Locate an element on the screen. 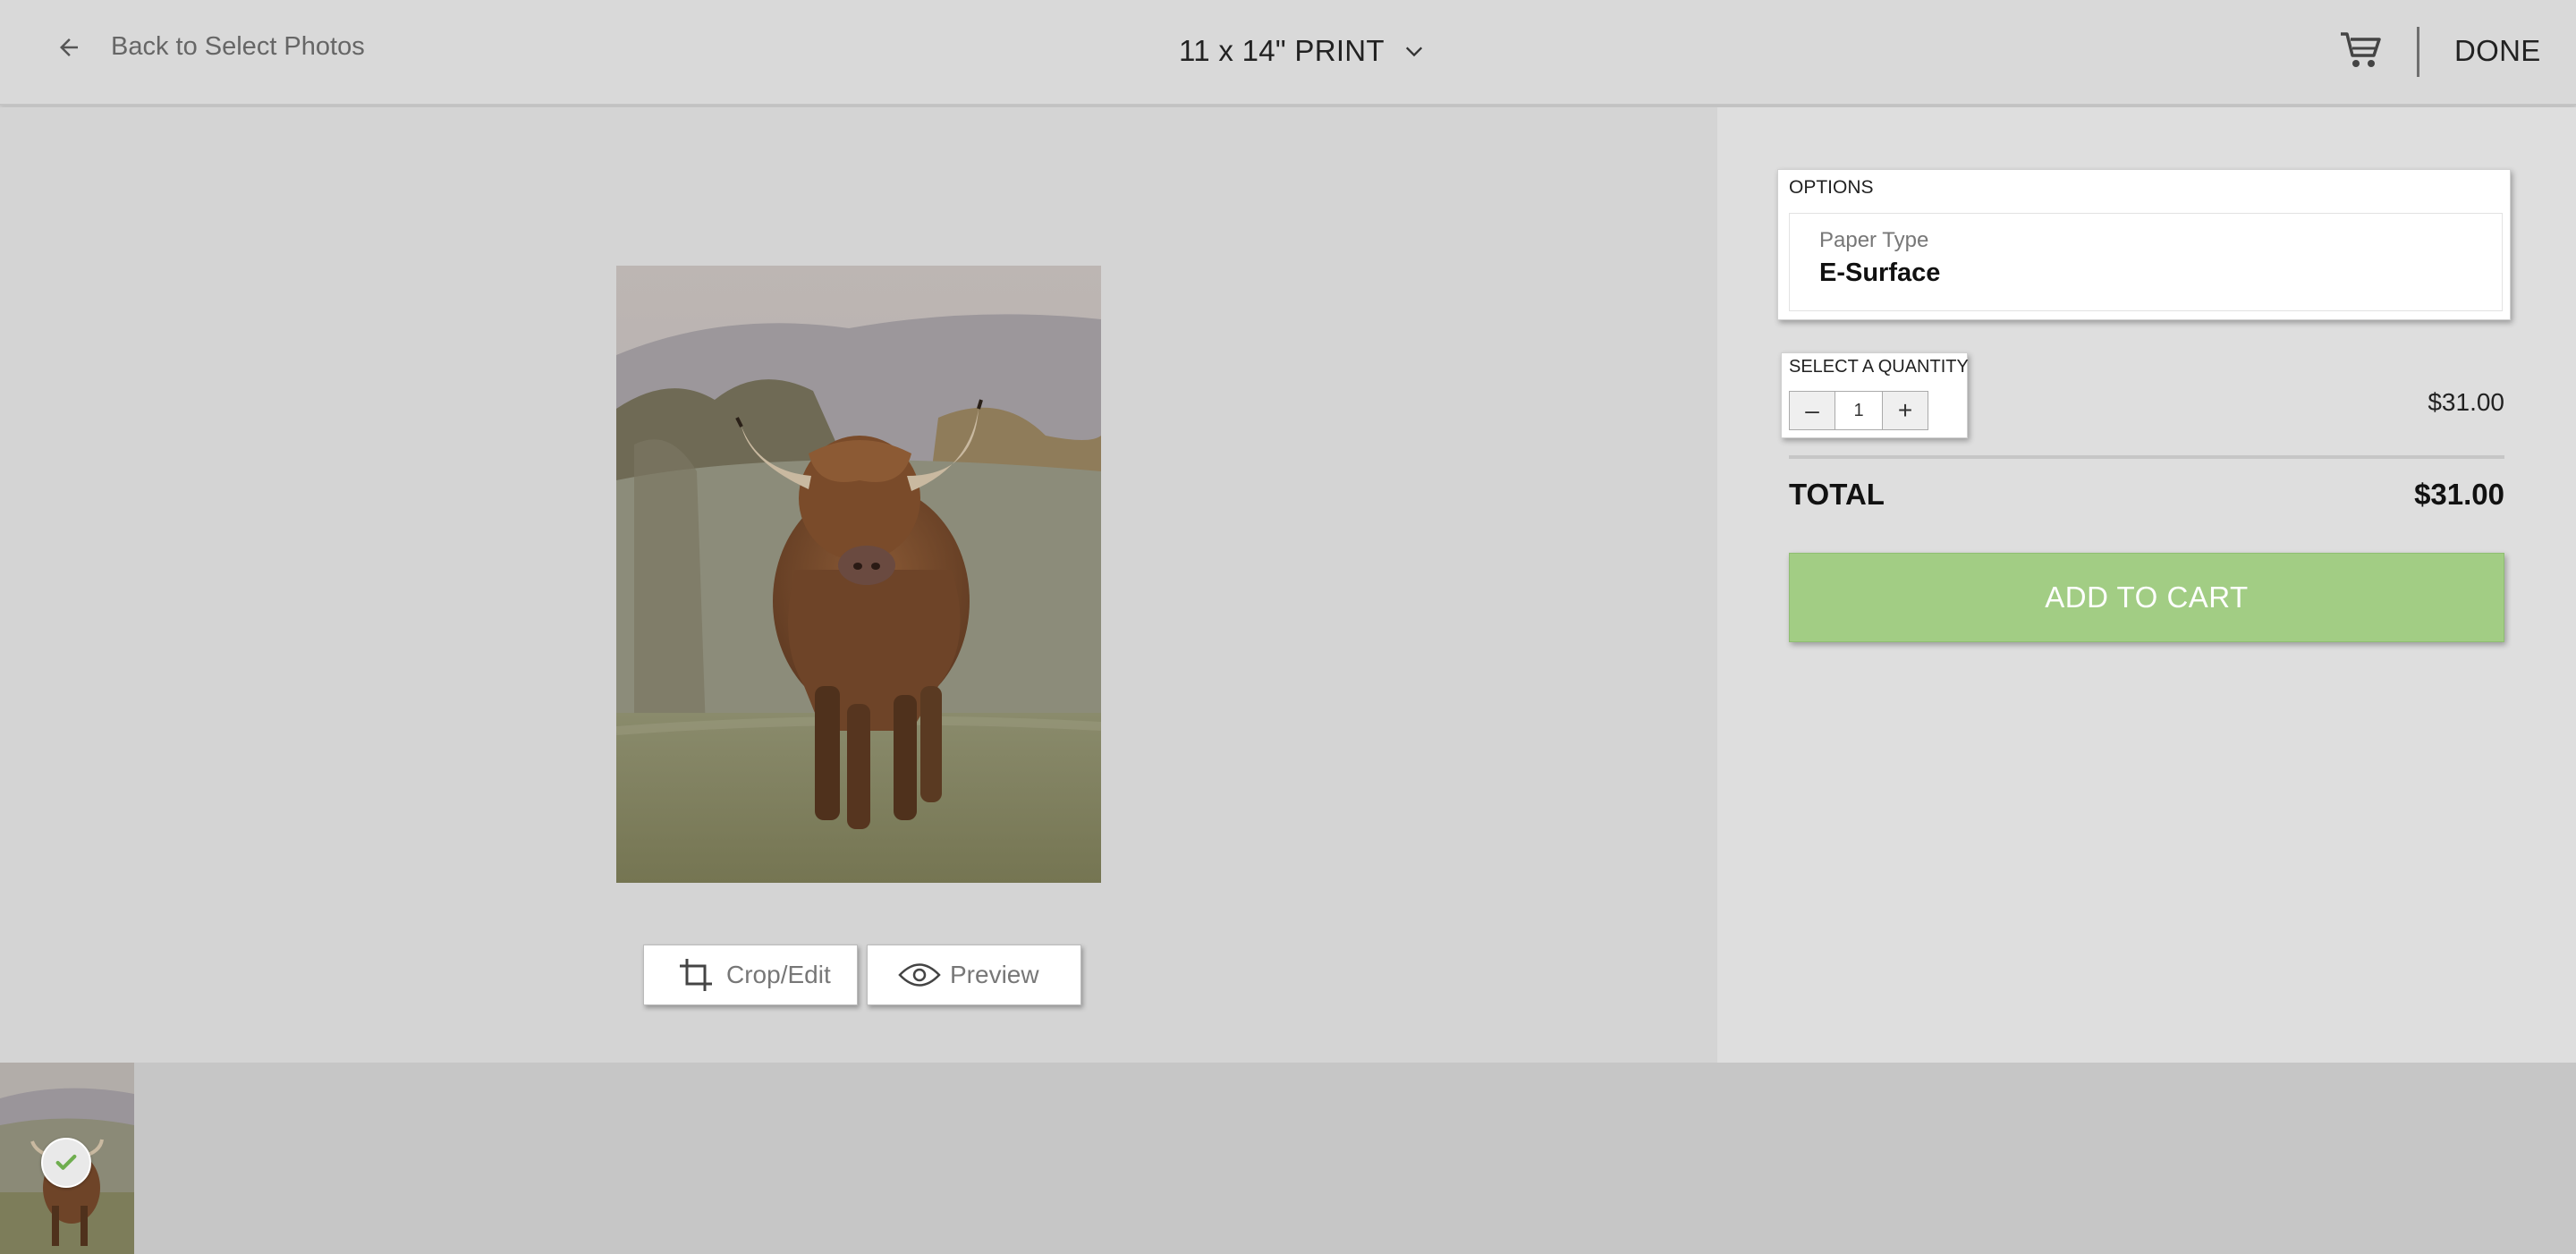 The height and width of the screenshot is (1254, 2576). highland-cow-photo is located at coordinates (858, 574).